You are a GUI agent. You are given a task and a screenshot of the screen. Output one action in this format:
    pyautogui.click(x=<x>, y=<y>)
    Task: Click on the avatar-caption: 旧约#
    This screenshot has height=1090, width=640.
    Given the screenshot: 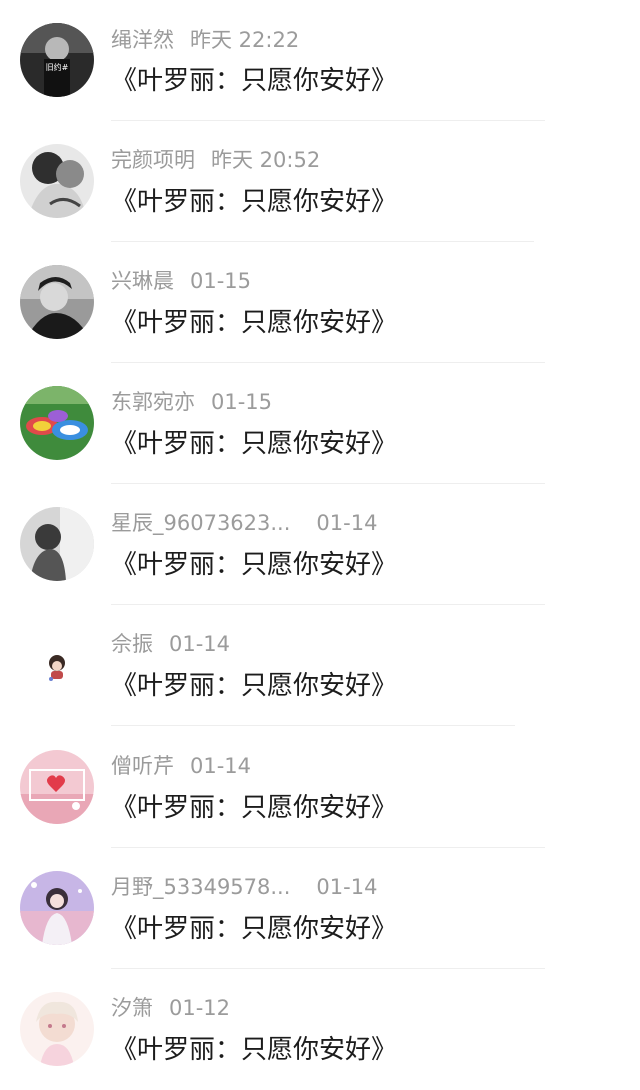 What is the action you would take?
    pyautogui.click(x=57, y=67)
    